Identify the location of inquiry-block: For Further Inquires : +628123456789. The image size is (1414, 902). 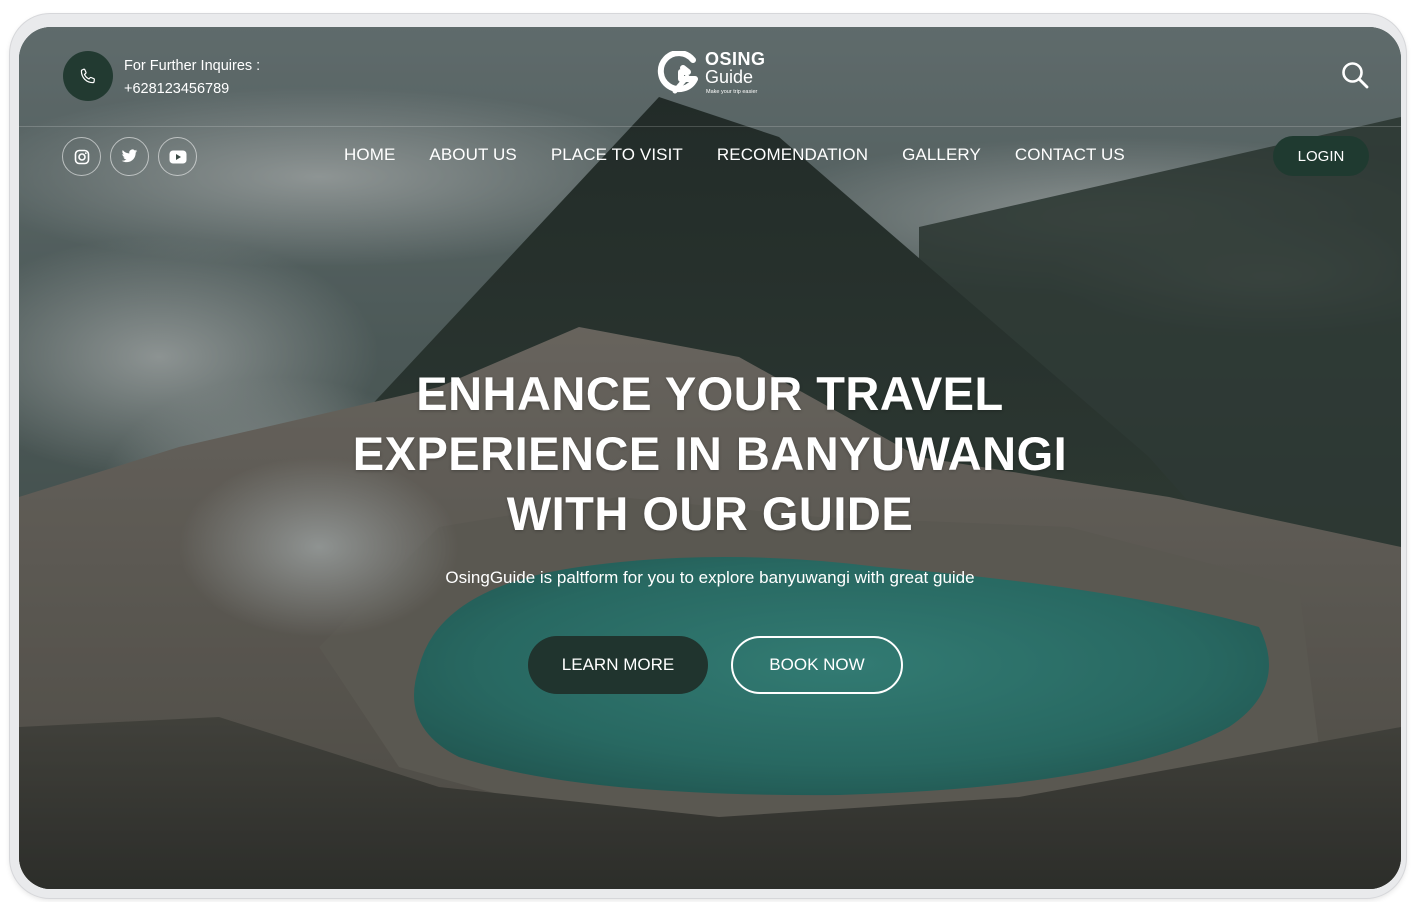
(192, 78).